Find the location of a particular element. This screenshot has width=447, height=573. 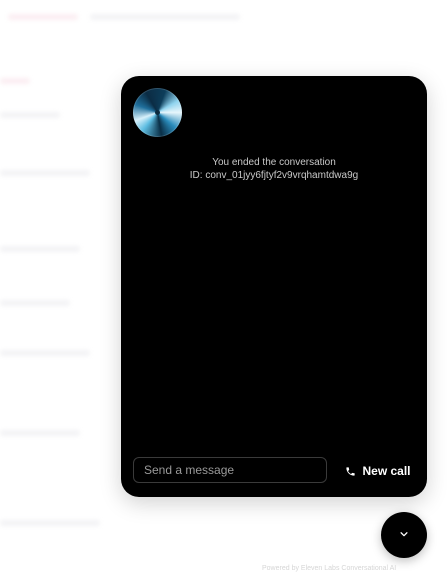

agent-avatar is located at coordinates (157, 112).